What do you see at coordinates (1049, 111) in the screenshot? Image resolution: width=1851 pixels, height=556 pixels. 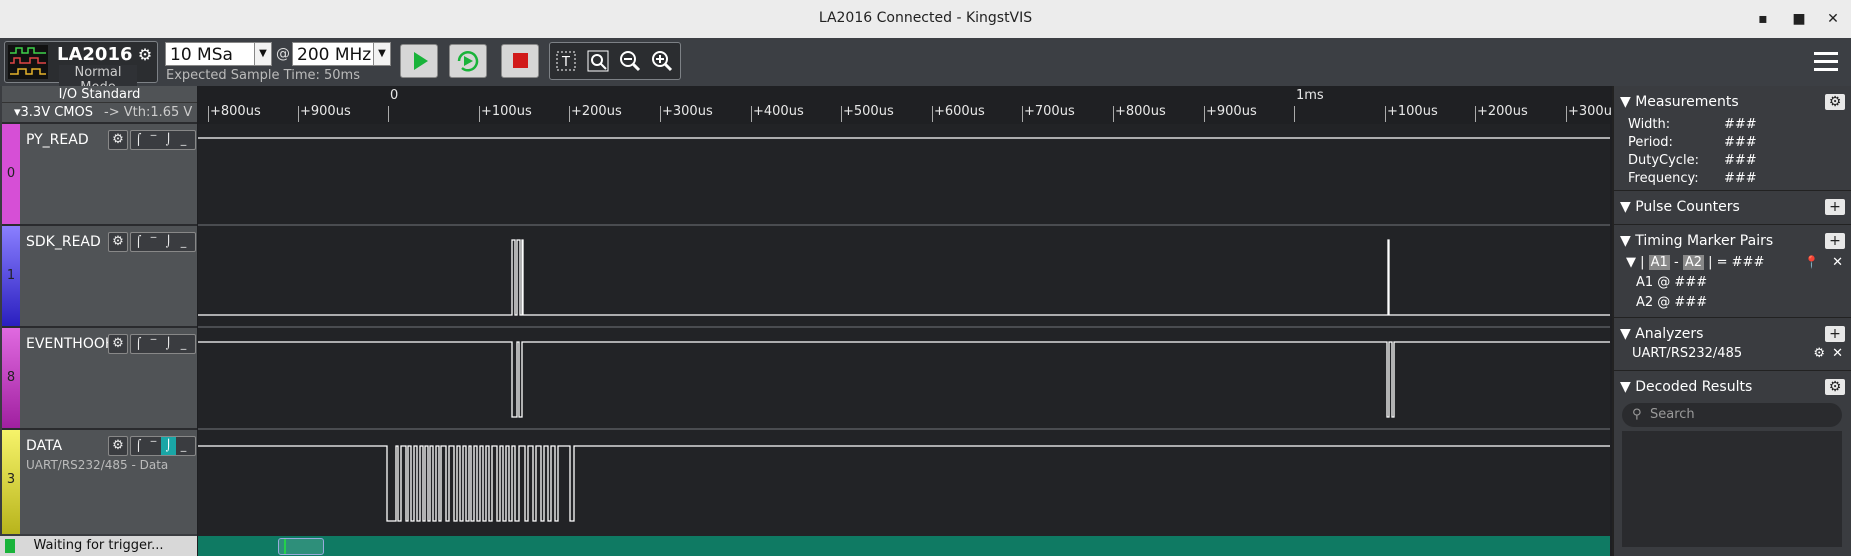 I see `ruler-tick-label: +700us` at bounding box center [1049, 111].